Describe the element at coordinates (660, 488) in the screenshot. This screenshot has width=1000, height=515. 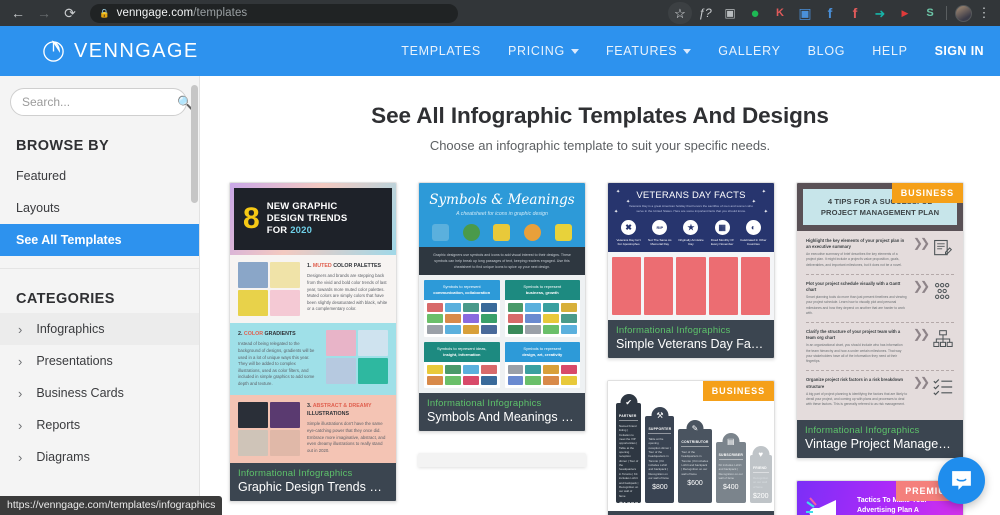
I see `card5-price: $800` at that location.